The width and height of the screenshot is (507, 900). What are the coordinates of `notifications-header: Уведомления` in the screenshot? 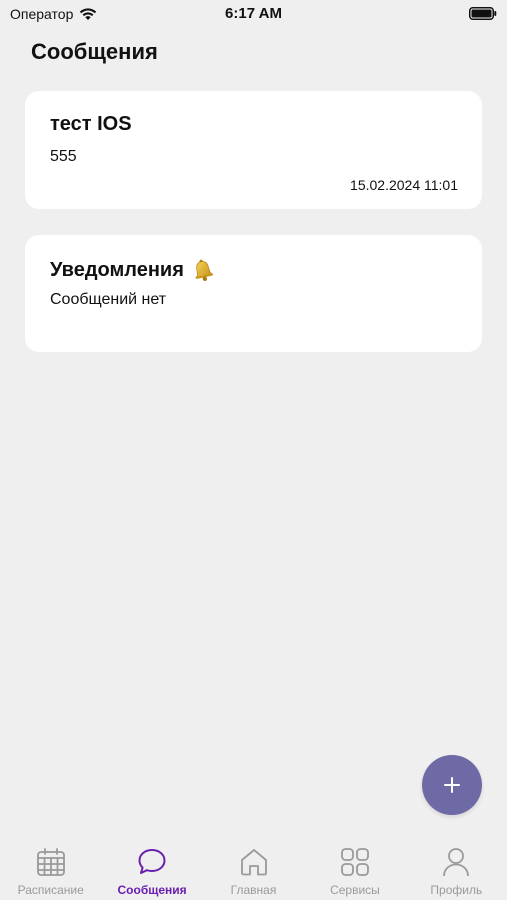 It's located at (133, 270).